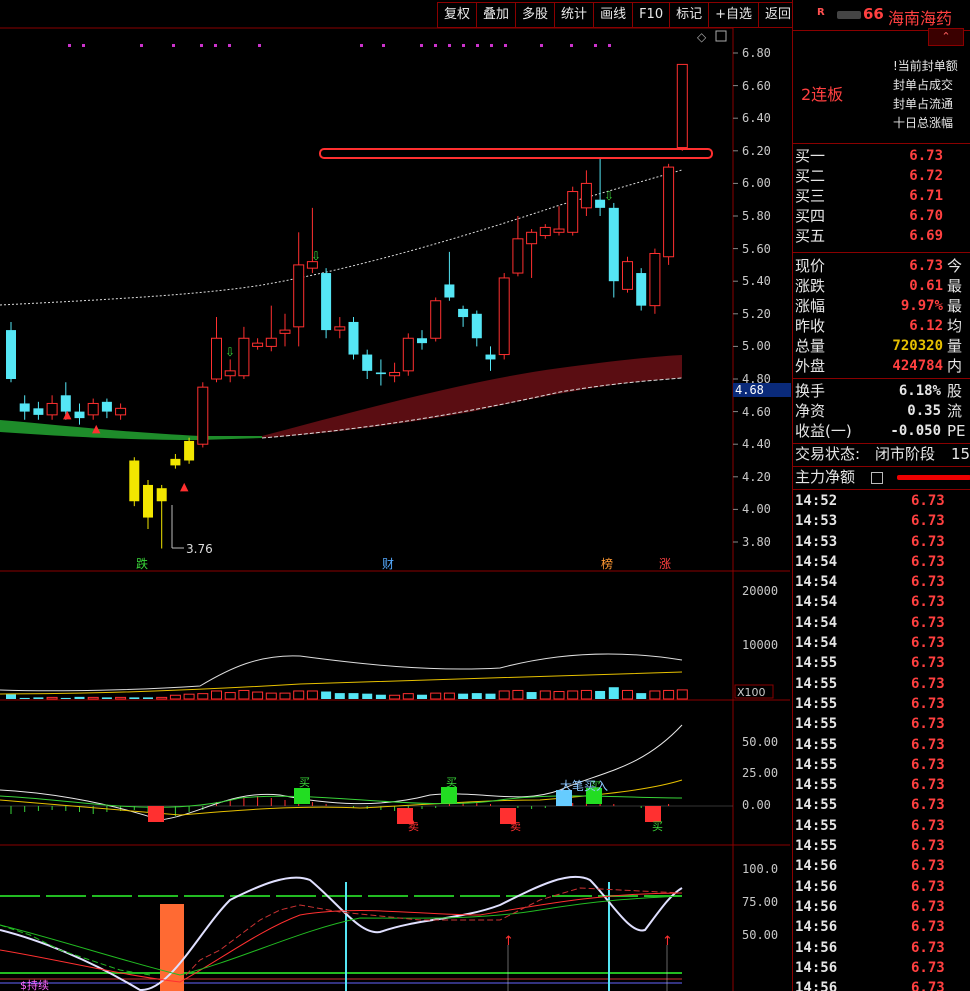 This screenshot has width=970, height=991. What do you see at coordinates (881, 156) in the screenshot?
I see `bid-row: 买一 6.73` at bounding box center [881, 156].